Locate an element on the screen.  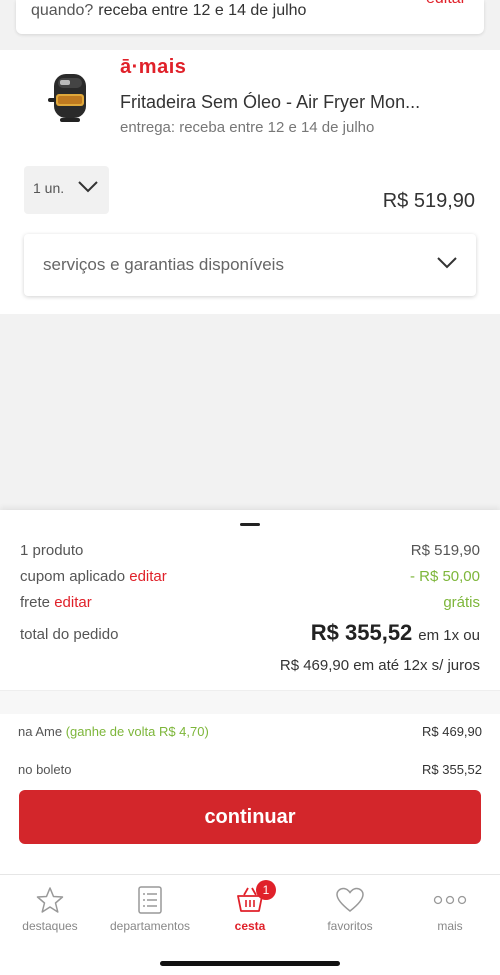
ame-label: na Ame is located at coordinates (40, 731).